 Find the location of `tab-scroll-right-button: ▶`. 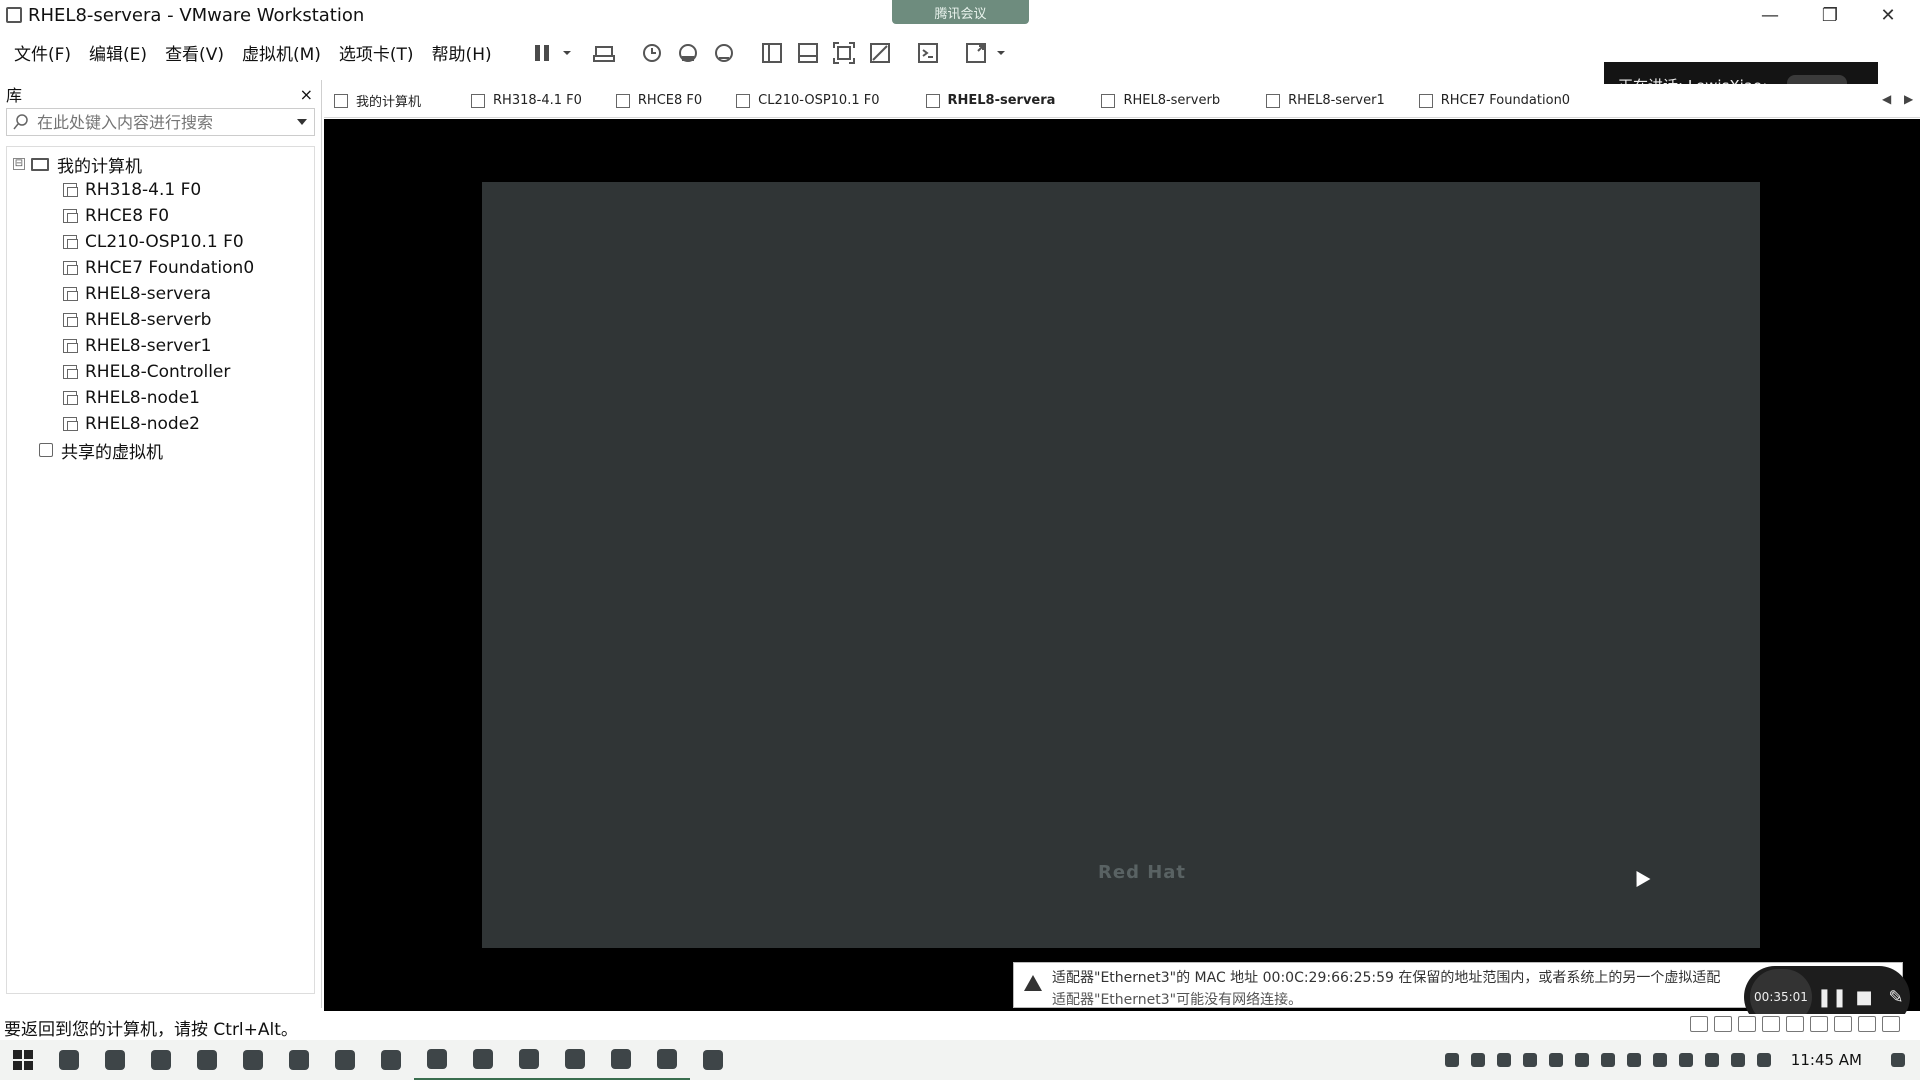

tab-scroll-right-button: ▶ is located at coordinates (1908, 99).